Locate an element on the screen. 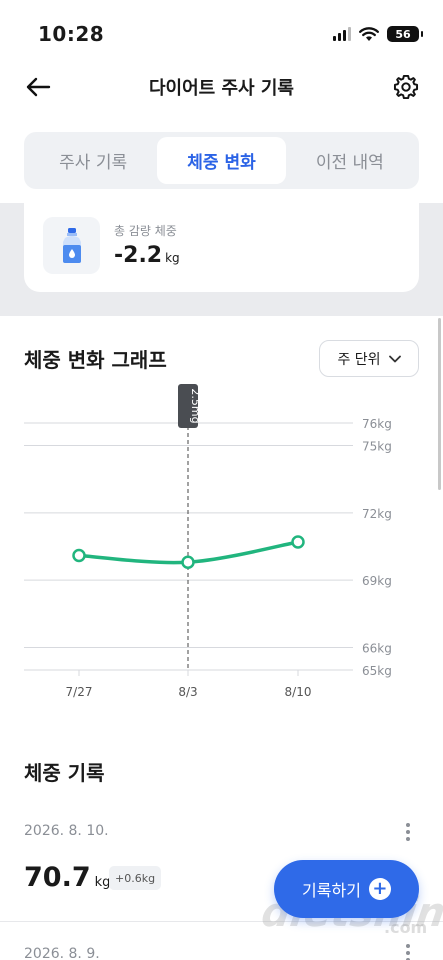 The width and height of the screenshot is (443, 960). chevron-down-icon is located at coordinates (394, 358).